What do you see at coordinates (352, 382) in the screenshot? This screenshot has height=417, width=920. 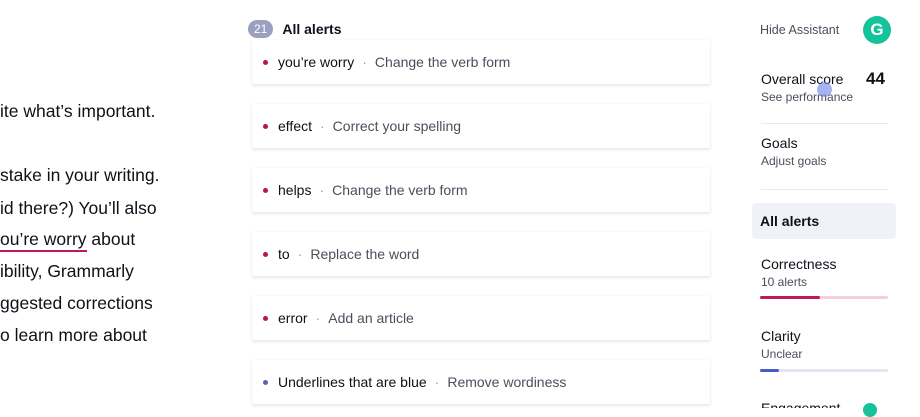 I see `alert-word: Underlines that are blue` at bounding box center [352, 382].